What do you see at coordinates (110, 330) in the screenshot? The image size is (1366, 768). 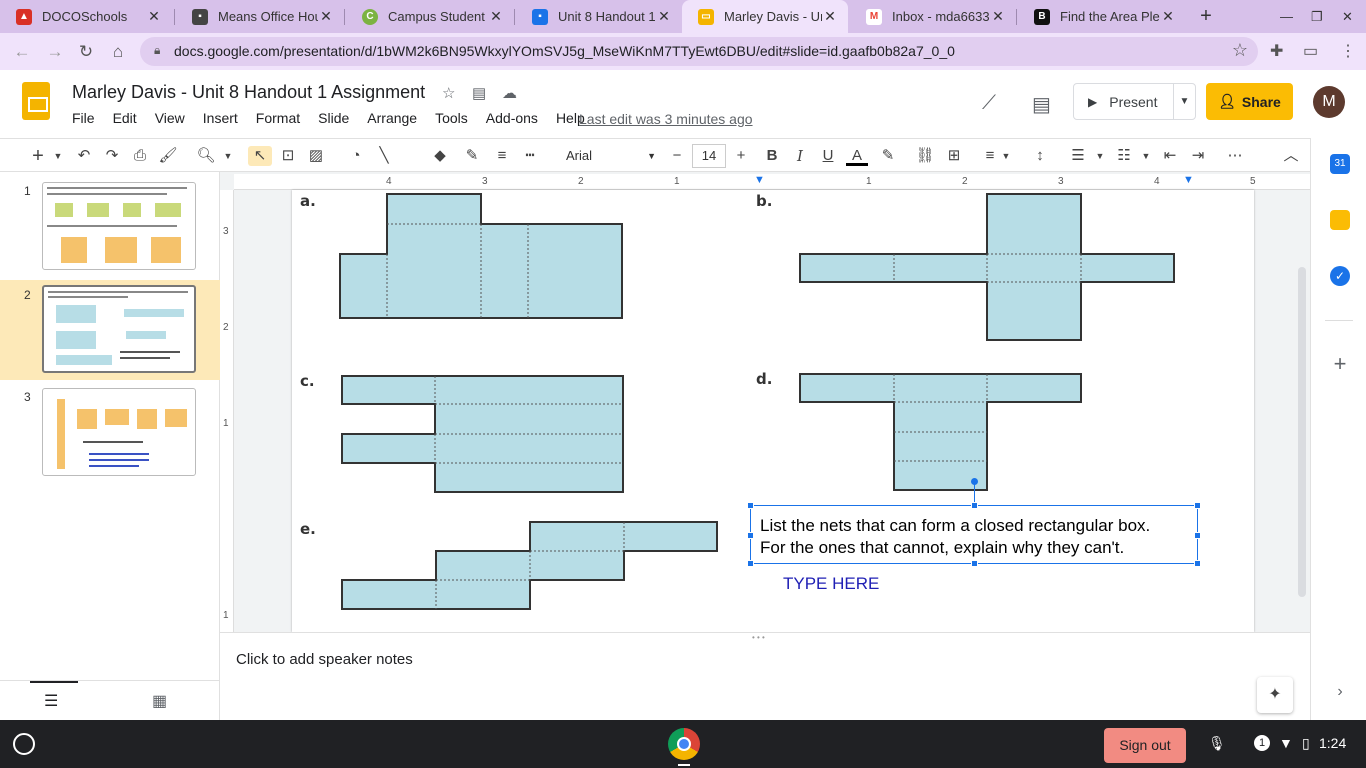 I see `slide-thumbnail-2: 2` at bounding box center [110, 330].